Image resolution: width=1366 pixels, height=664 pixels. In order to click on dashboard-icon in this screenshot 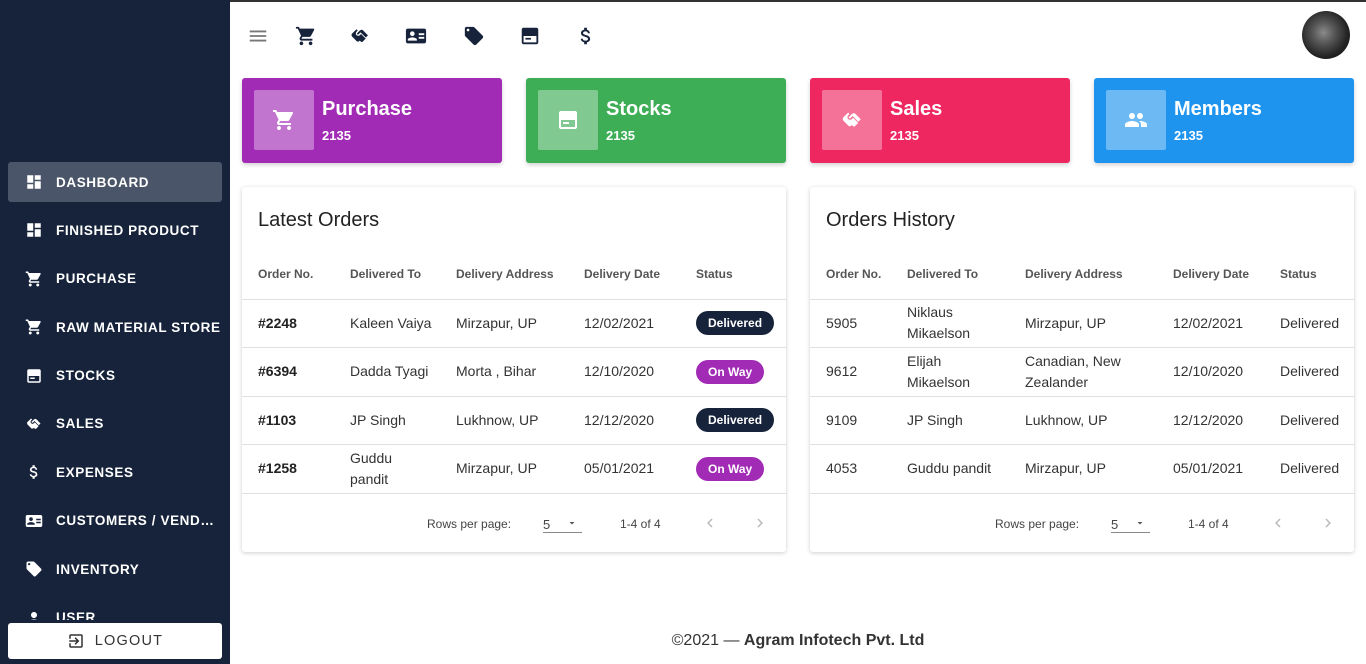, I will do `click(34, 182)`.